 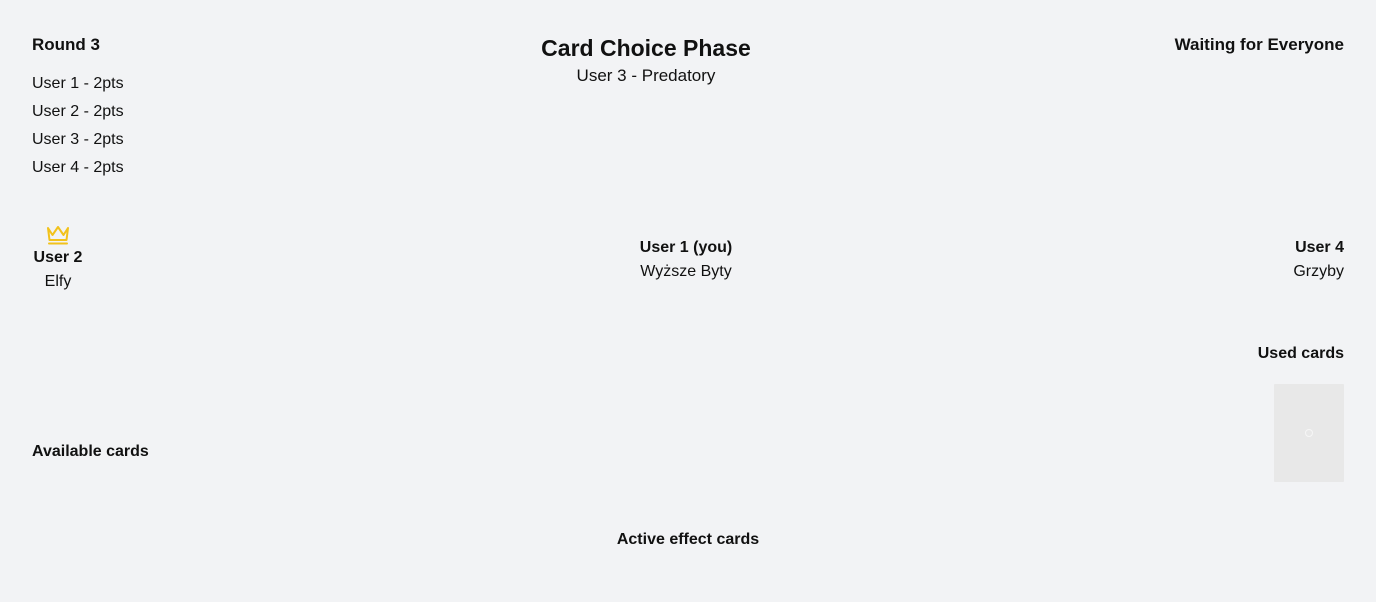 I want to click on player-name: User 1 (you), so click(x=686, y=247).